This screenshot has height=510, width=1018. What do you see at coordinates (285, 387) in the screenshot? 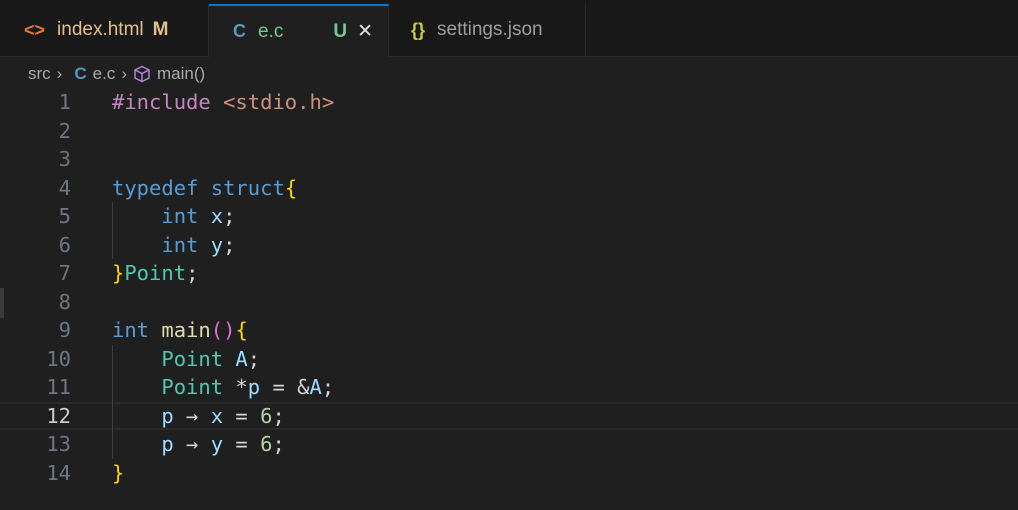
I see `token-plain: = &` at bounding box center [285, 387].